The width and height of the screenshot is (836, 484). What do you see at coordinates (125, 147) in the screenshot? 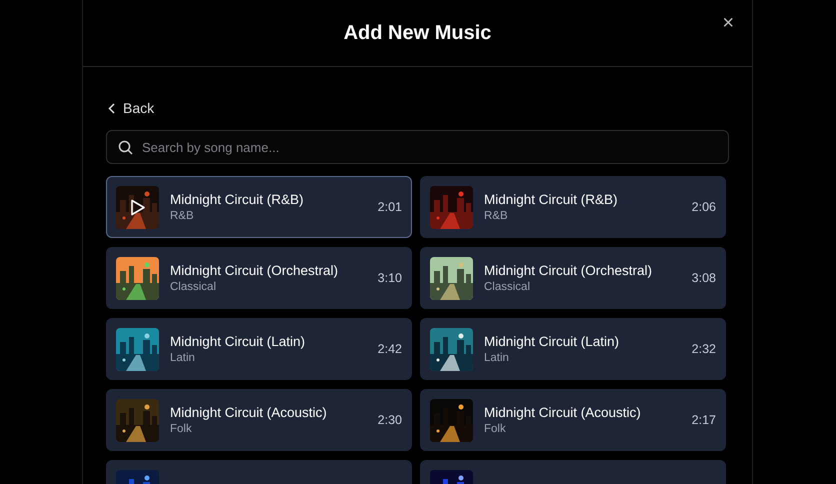
I see `search-icon` at bounding box center [125, 147].